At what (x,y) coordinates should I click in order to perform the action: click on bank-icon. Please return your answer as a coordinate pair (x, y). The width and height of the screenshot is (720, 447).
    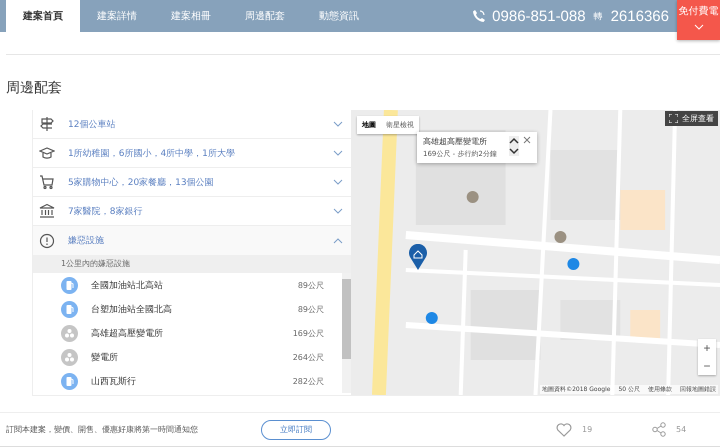
    Looking at the image, I should click on (47, 211).